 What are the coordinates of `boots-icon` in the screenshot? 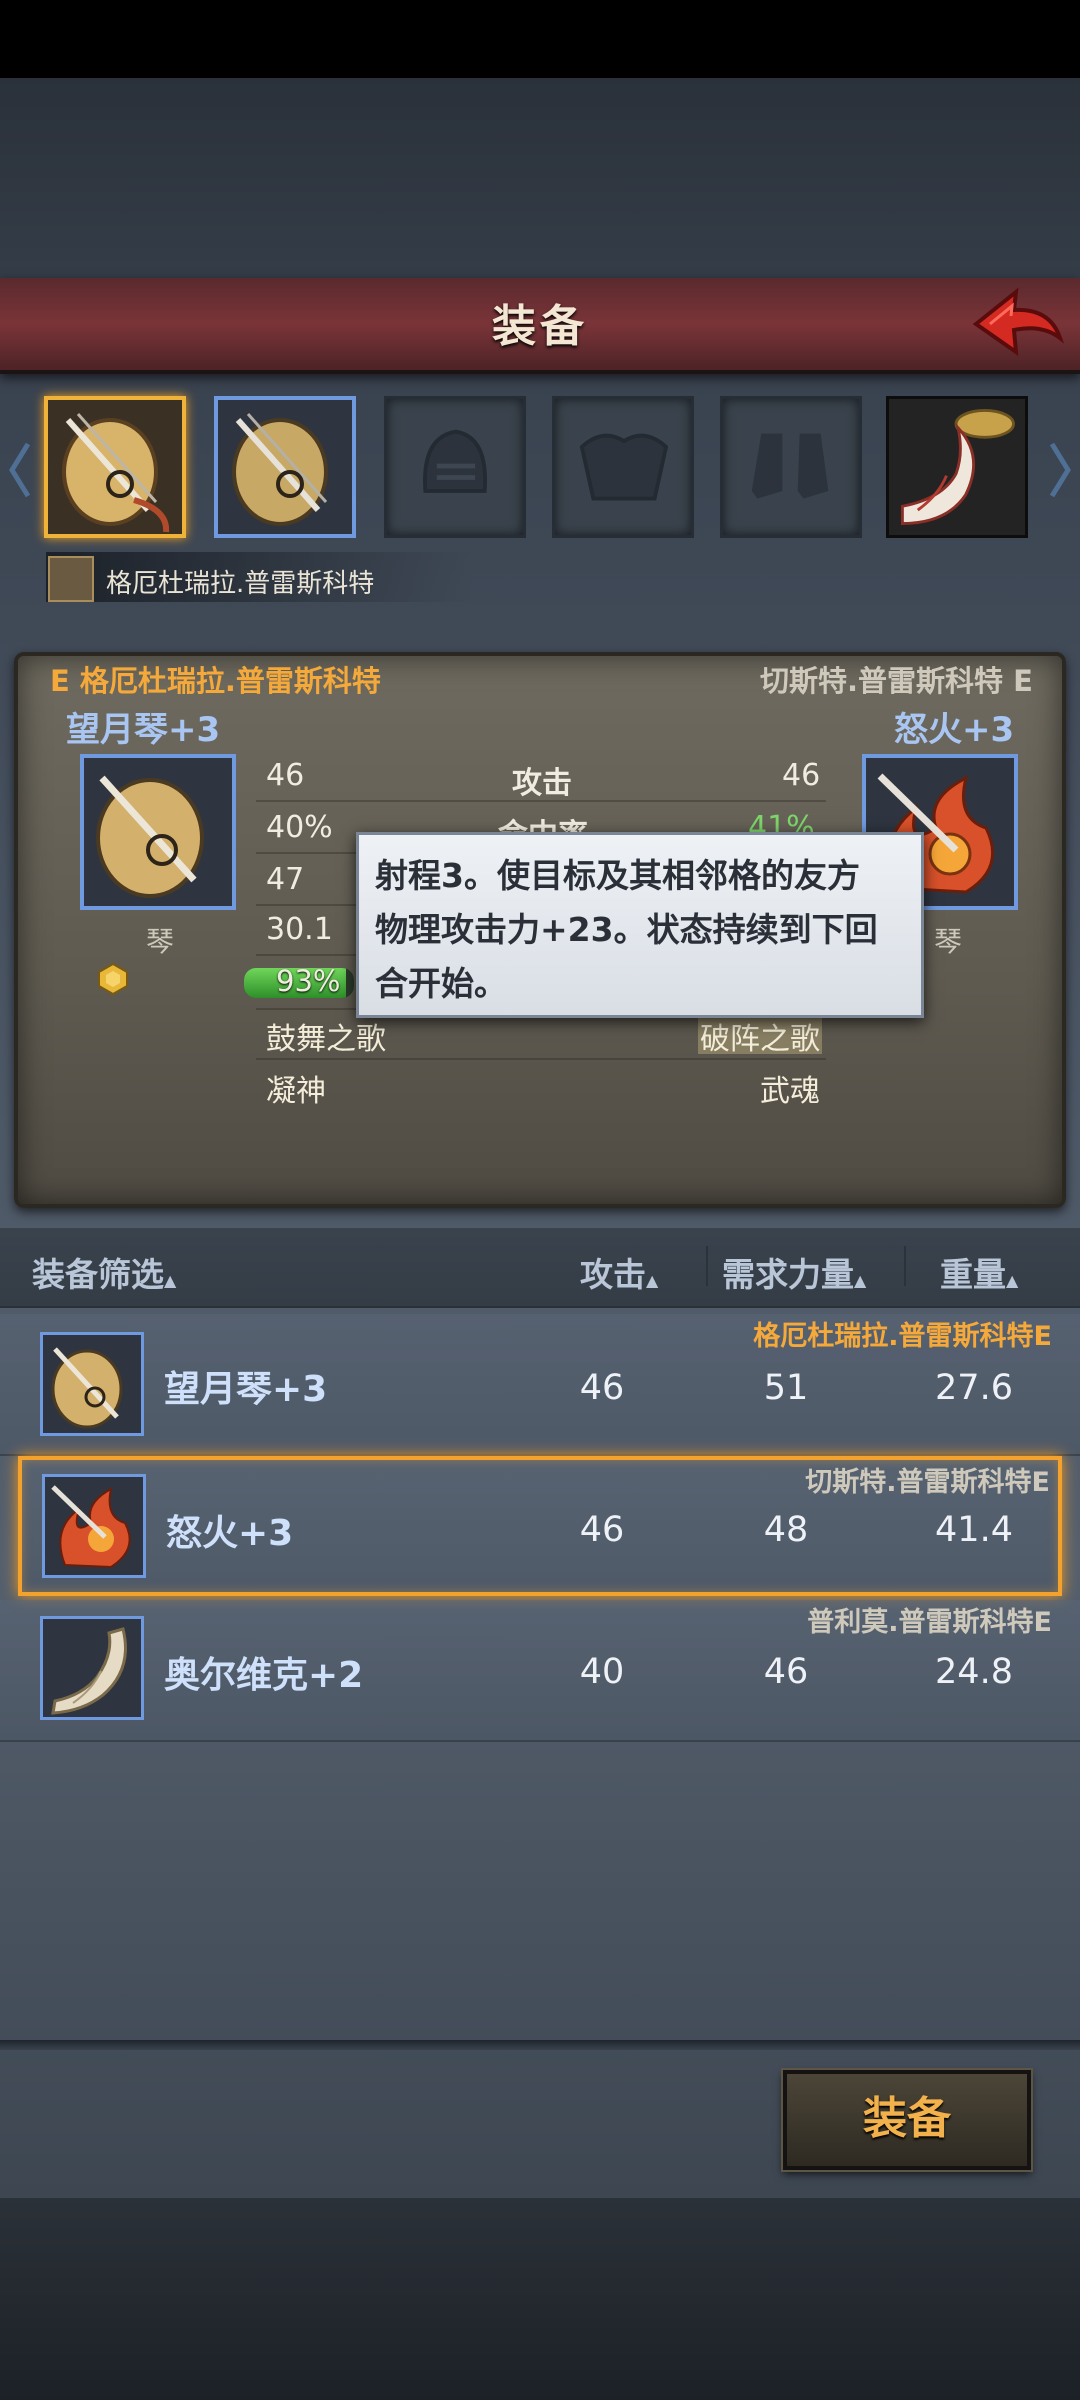 It's located at (790, 466).